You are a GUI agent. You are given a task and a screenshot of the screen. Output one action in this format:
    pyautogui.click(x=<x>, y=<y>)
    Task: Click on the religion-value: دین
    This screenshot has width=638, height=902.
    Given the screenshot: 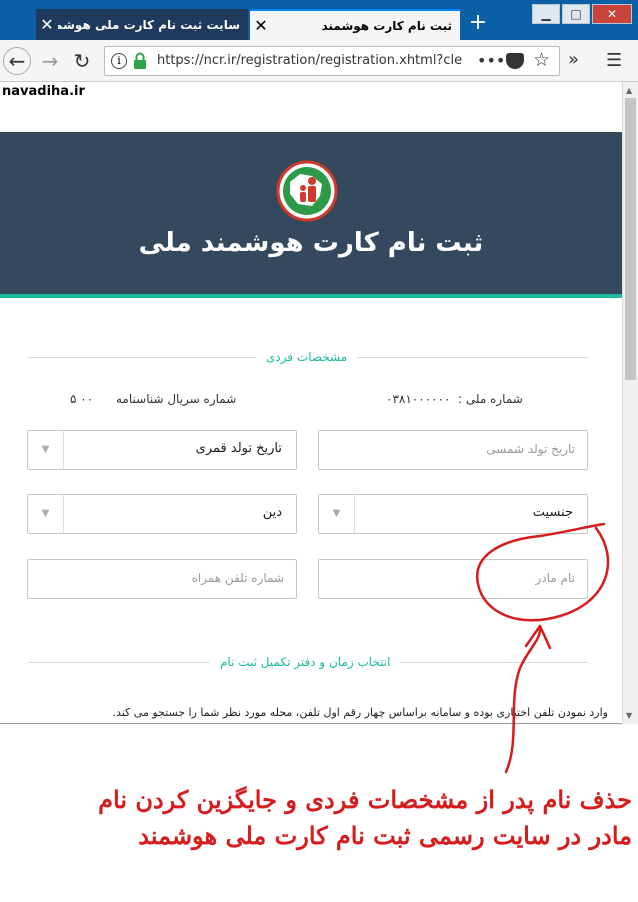 What is the action you would take?
    pyautogui.click(x=272, y=512)
    